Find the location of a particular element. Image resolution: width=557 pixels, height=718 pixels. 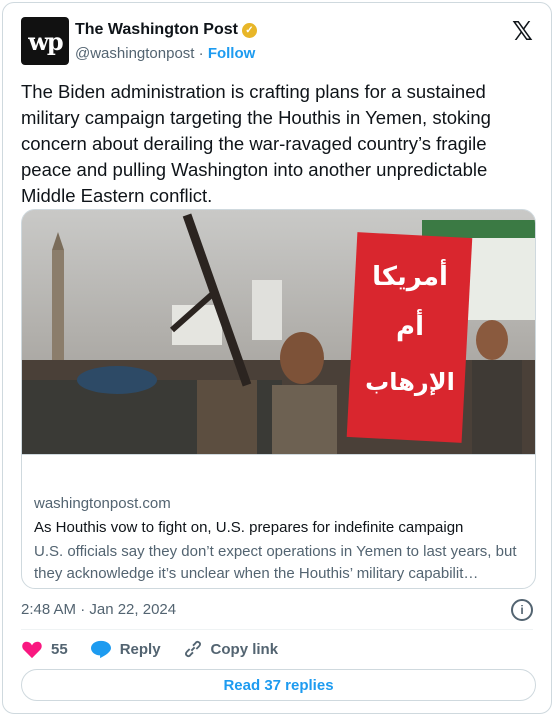

avatar-logo: wp is located at coordinates (45, 41).